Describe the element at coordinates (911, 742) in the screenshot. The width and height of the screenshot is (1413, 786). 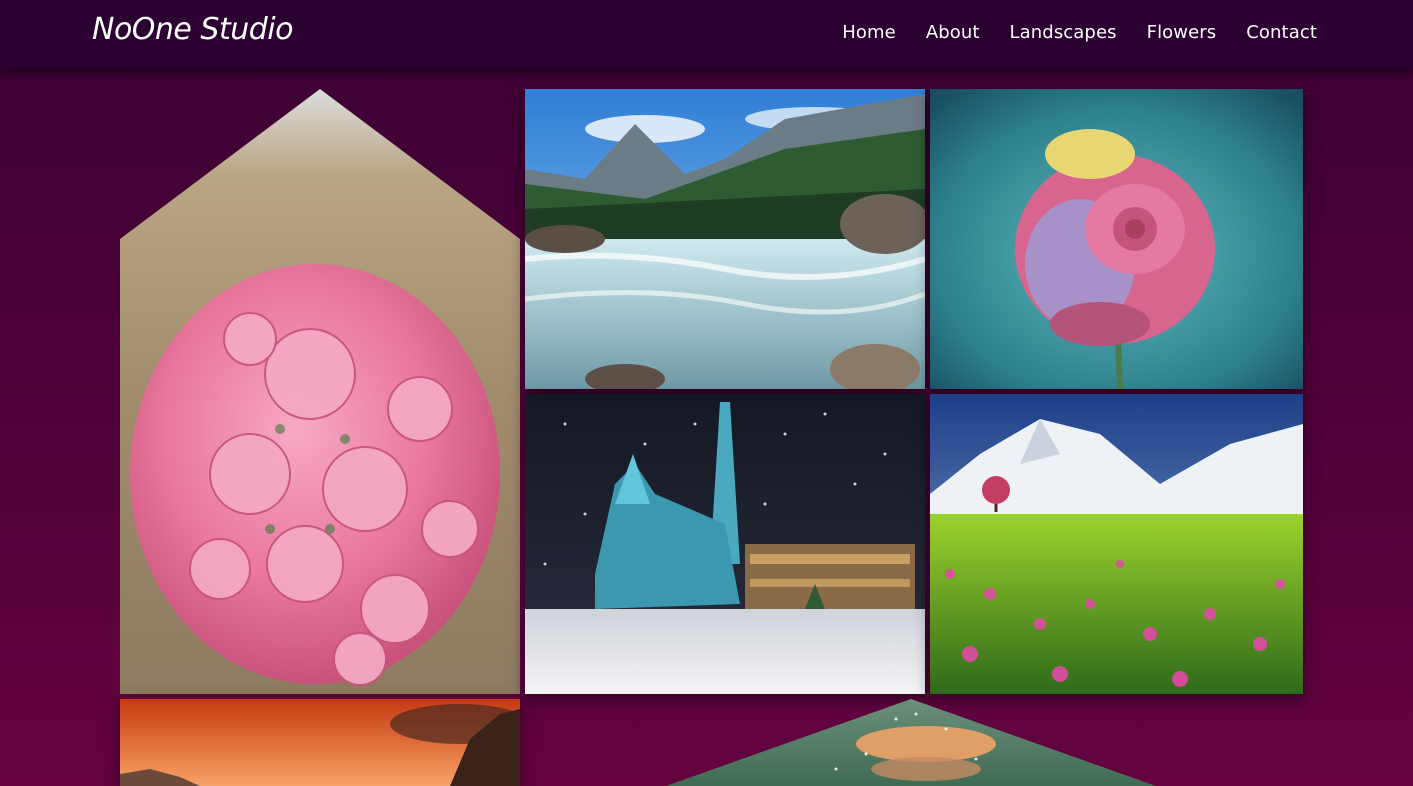
I see `photo-bokeh-lantern` at that location.